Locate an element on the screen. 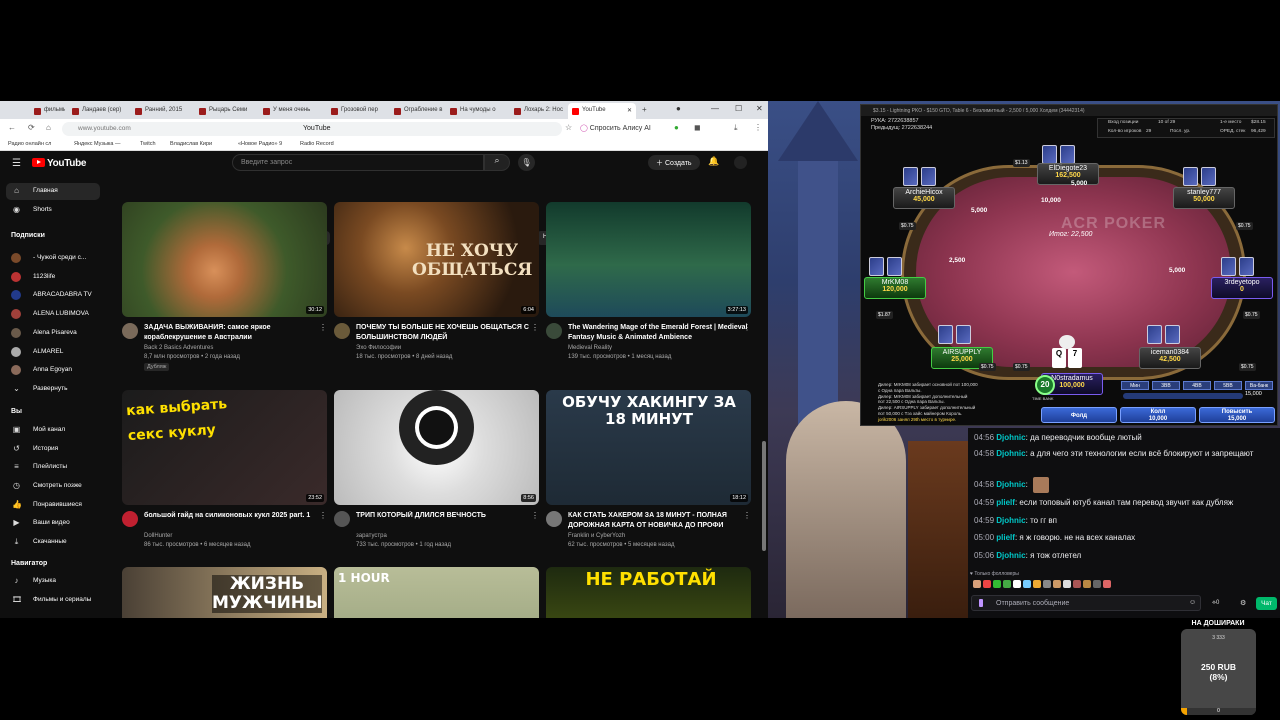  sidebar-subscription: Alena Pisareva is located at coordinates (53, 333).